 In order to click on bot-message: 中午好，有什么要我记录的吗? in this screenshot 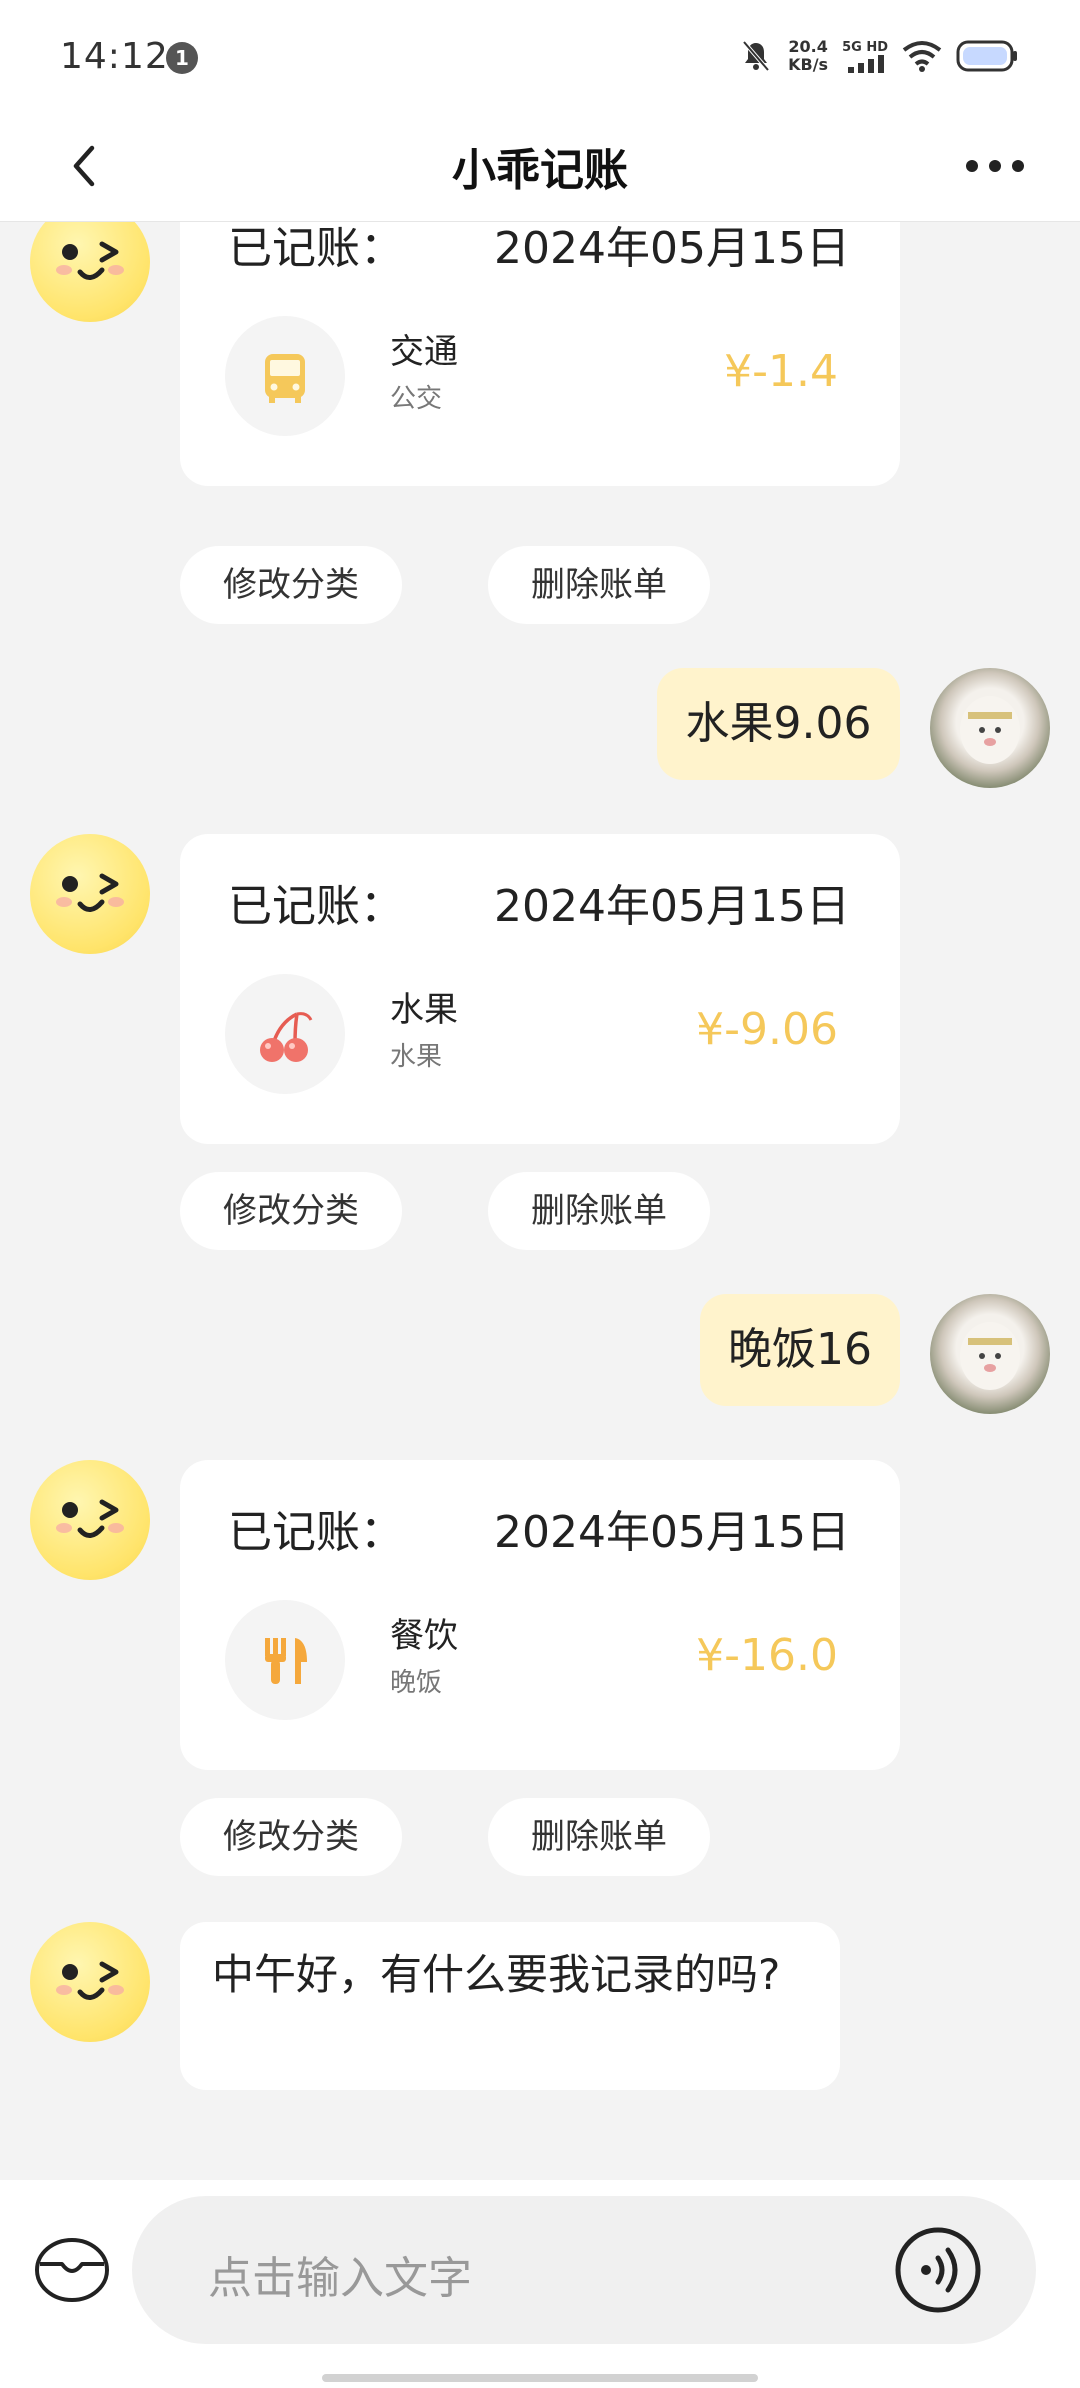, I will do `click(510, 2006)`.